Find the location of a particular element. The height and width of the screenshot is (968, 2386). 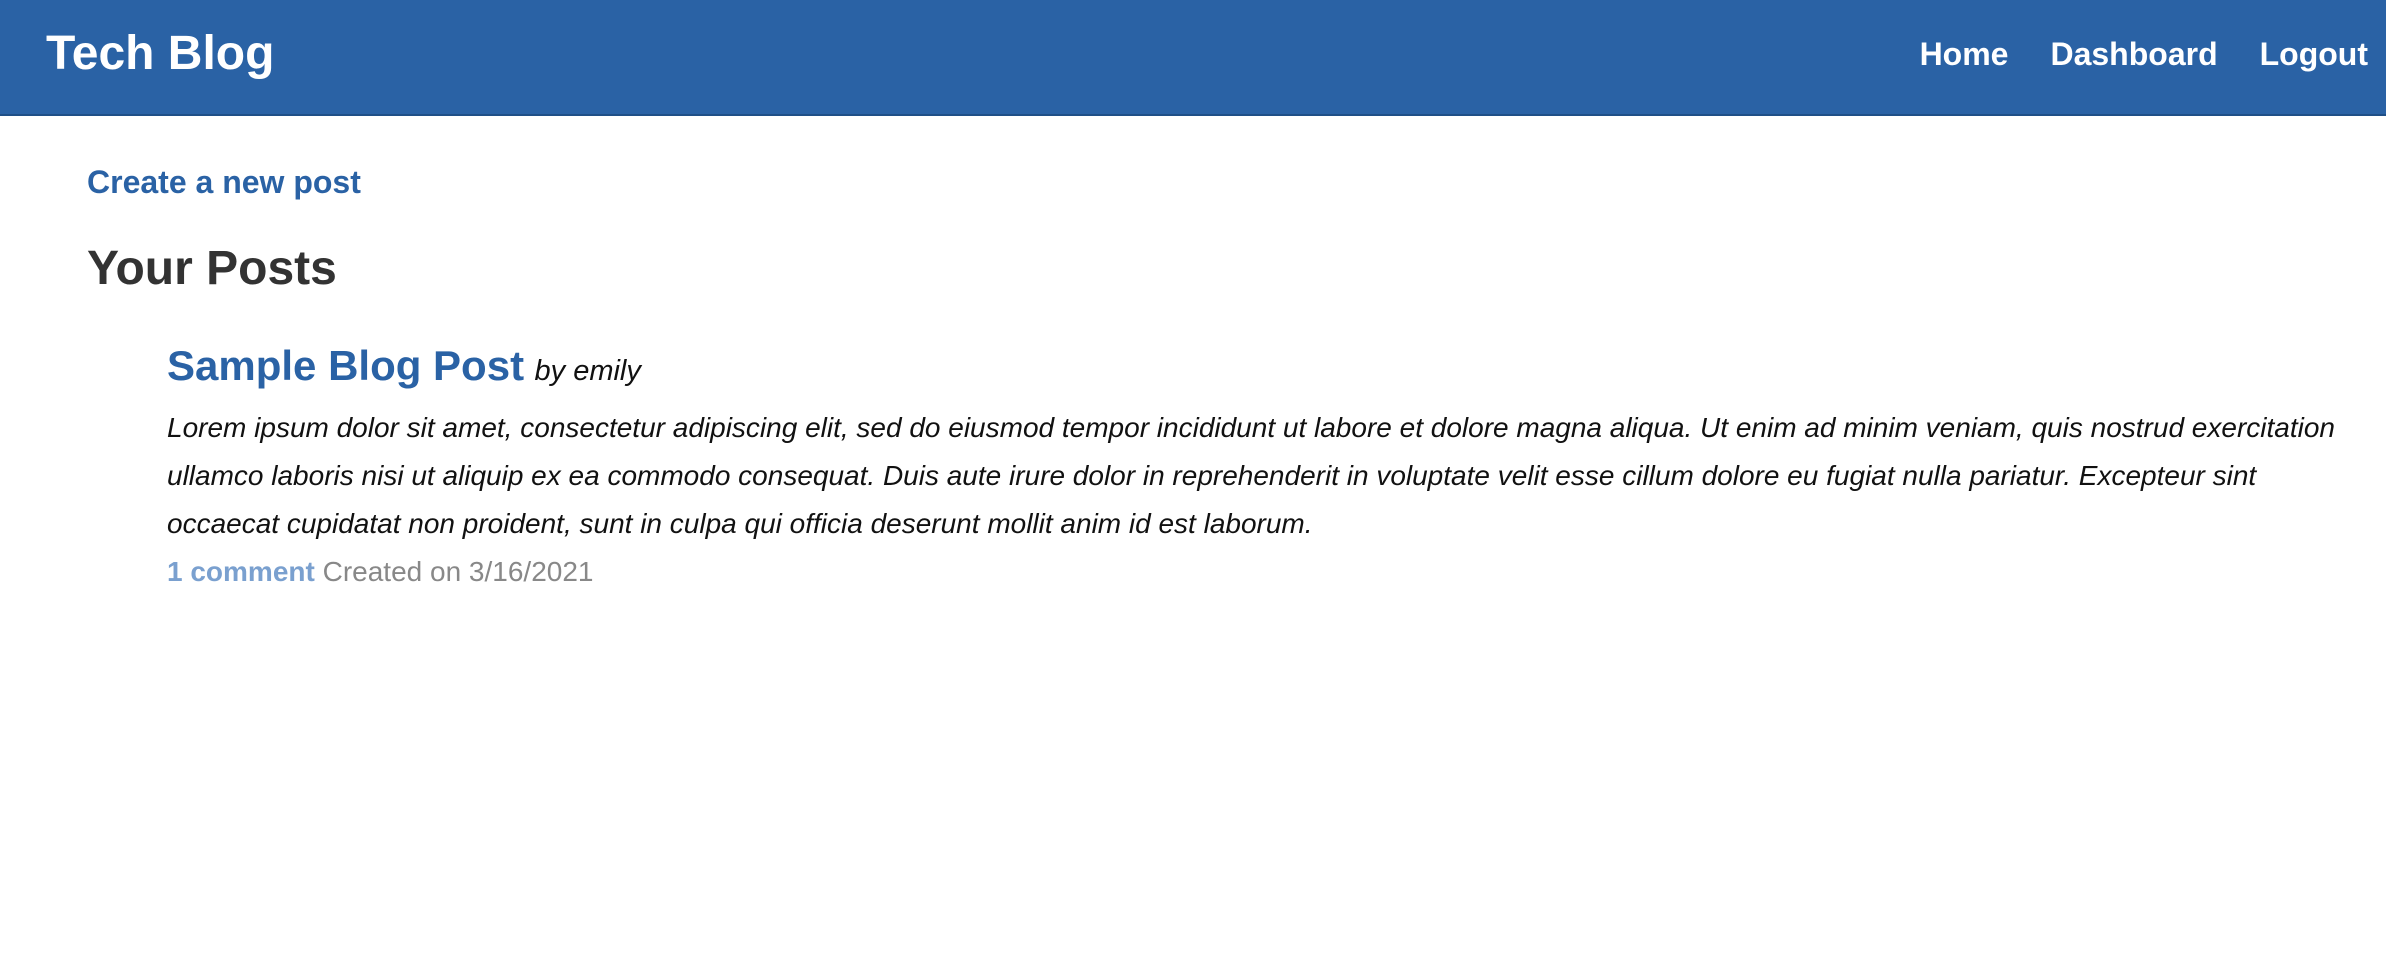

nav-dashboard-link: Dashboard is located at coordinates (2133, 54).